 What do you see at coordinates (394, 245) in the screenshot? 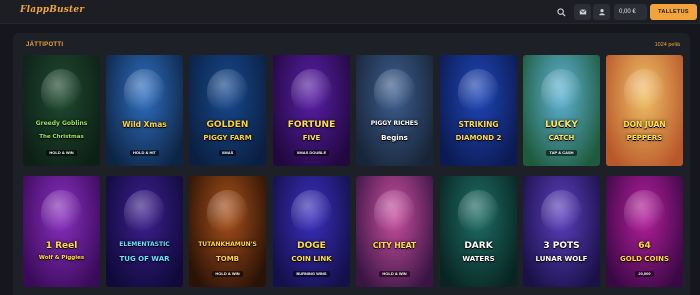
I see `game-title: CITY HEAT` at bounding box center [394, 245].